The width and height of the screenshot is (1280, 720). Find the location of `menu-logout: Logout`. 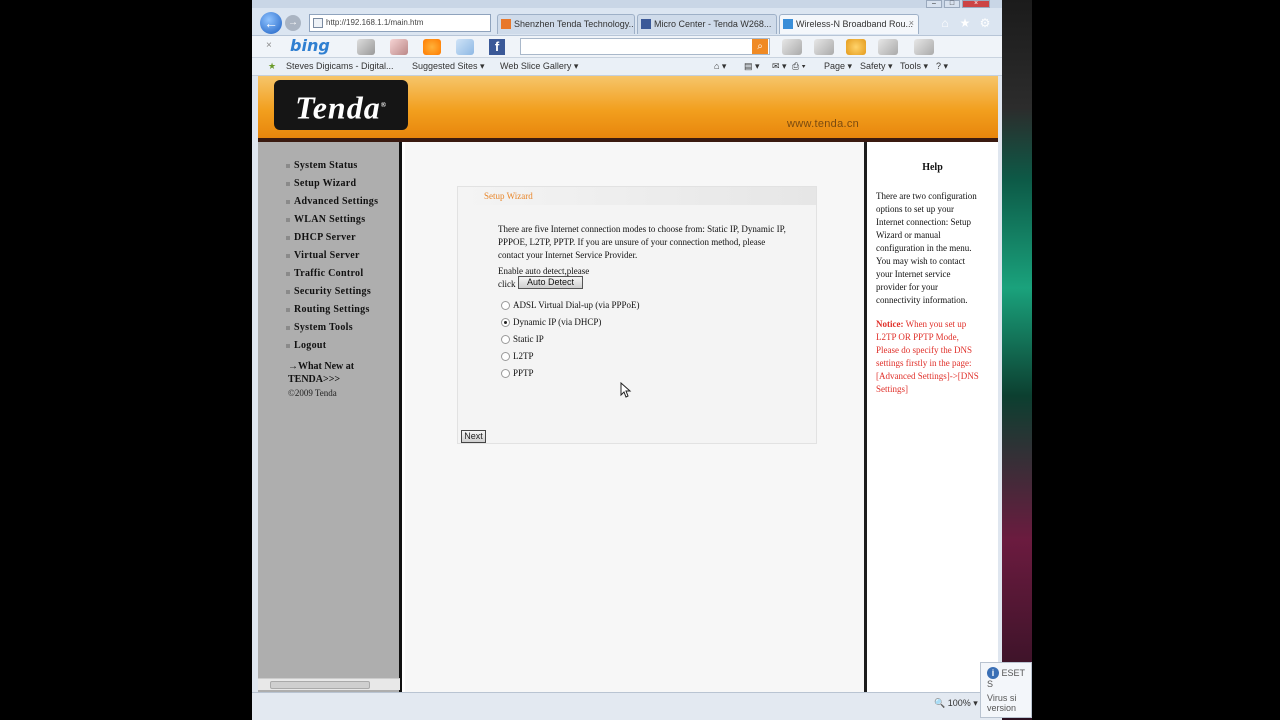

menu-logout: Logout is located at coordinates (305, 345).